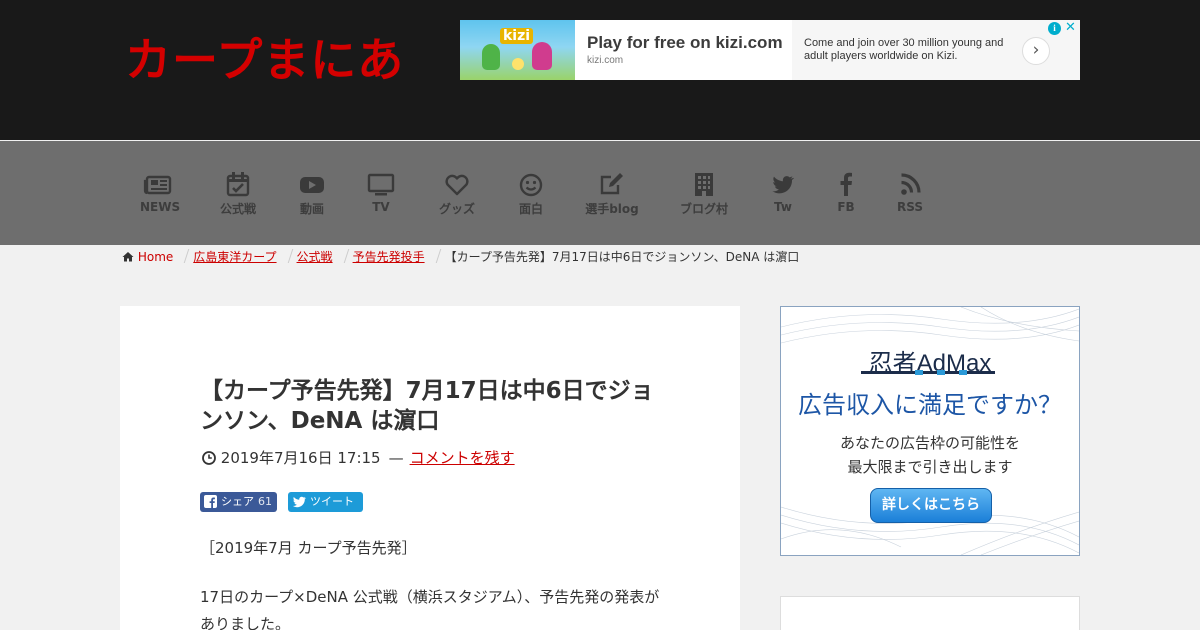 The height and width of the screenshot is (630, 1200). I want to click on nav-item-goods: グッズ, so click(457, 193).